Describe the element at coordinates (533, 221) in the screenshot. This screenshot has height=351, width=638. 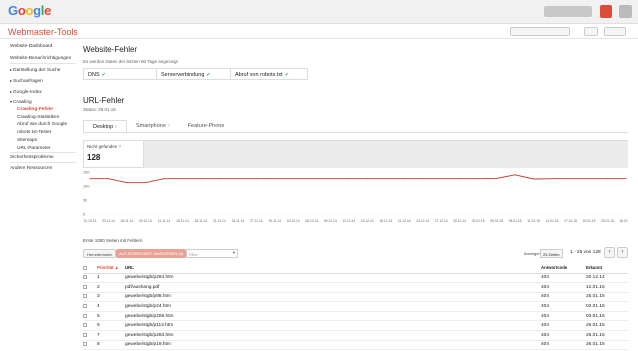
I see `x-tick-label: 11.01.15` at that location.